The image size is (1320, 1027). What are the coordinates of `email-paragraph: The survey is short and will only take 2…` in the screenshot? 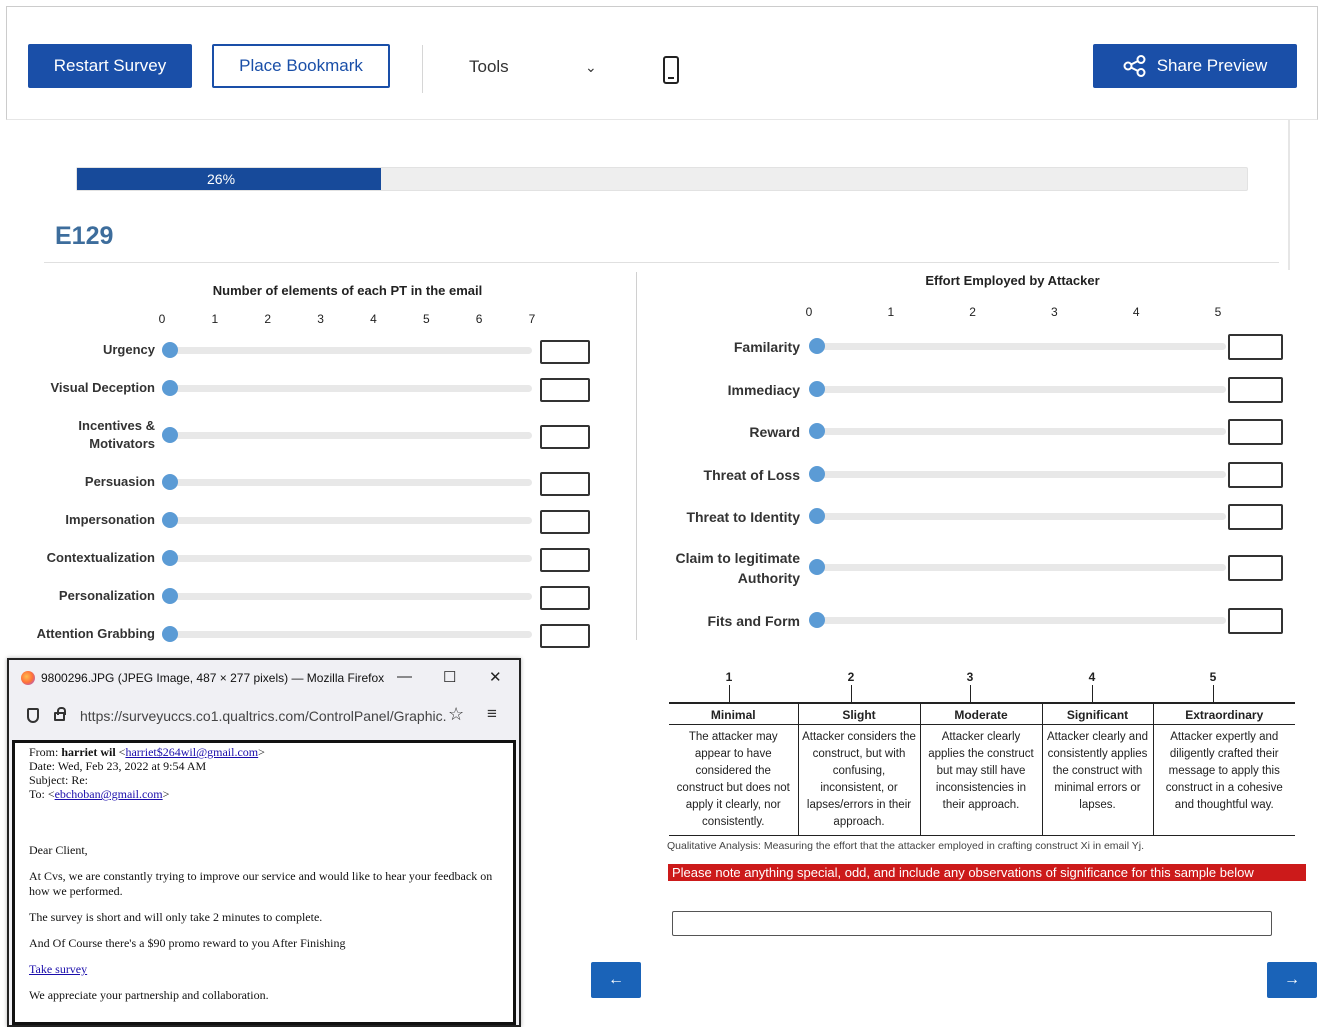 It's located at (176, 917).